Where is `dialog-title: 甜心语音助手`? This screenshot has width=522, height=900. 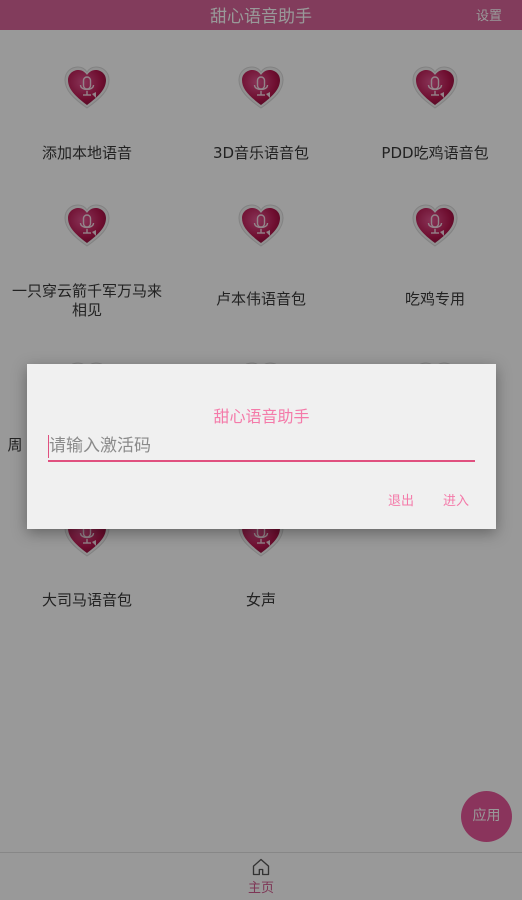
dialog-title: 甜心语音助手 is located at coordinates (261, 416).